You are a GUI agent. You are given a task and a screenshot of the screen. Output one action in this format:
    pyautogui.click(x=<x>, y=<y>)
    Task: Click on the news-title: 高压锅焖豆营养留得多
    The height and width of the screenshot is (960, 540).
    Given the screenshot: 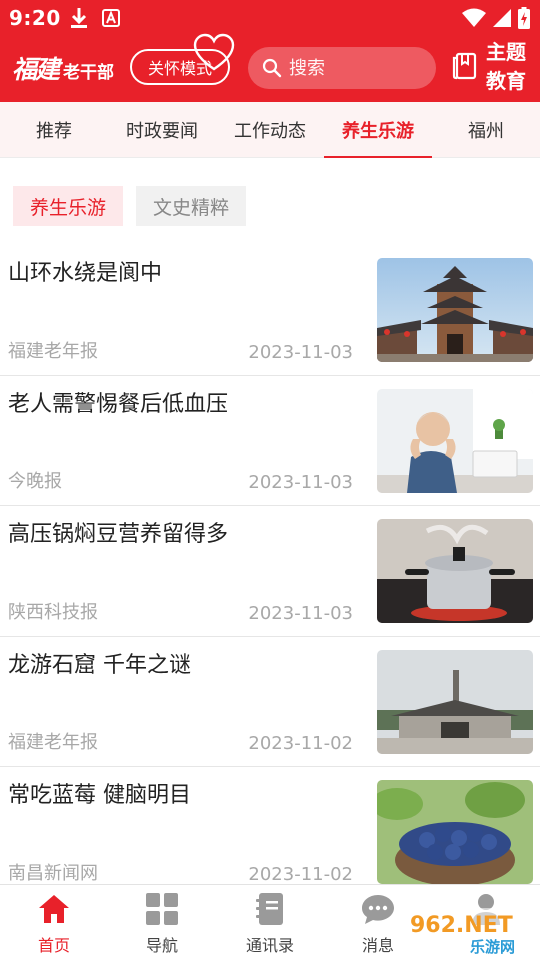 What is the action you would take?
    pyautogui.click(x=118, y=534)
    